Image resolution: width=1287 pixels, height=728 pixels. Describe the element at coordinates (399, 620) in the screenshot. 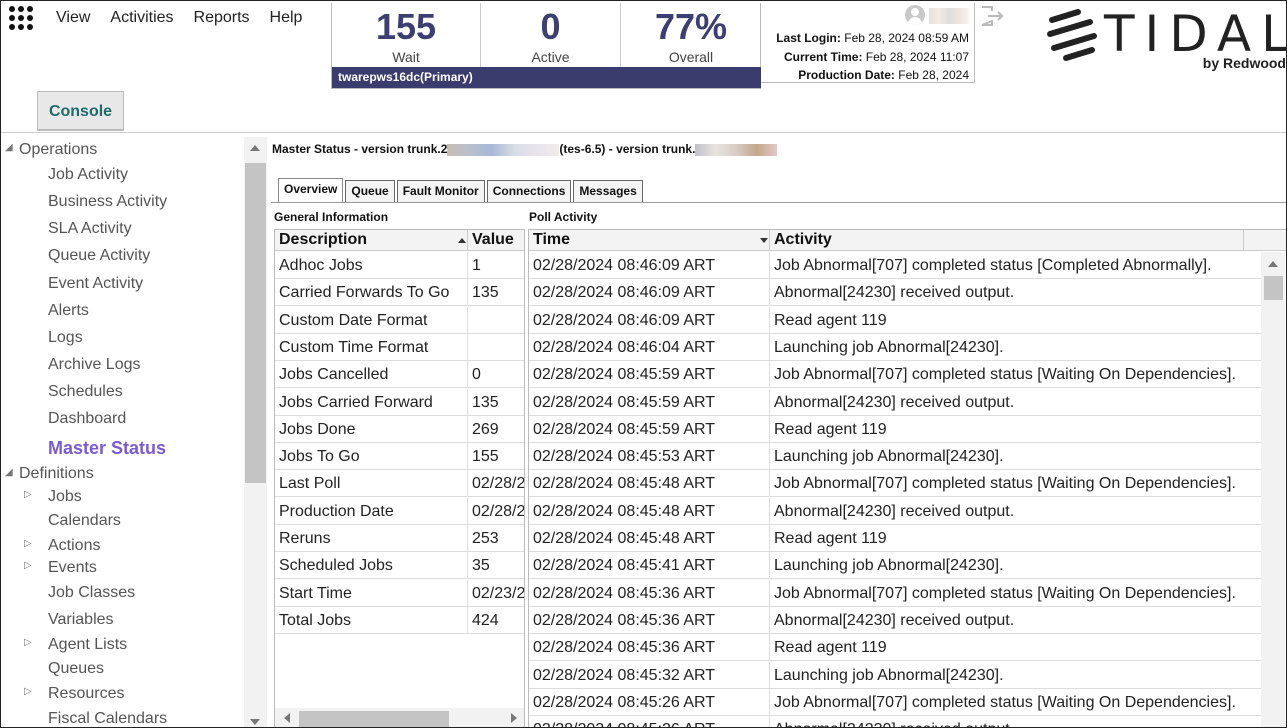

I see `table-row: Total Jobs 424` at that location.